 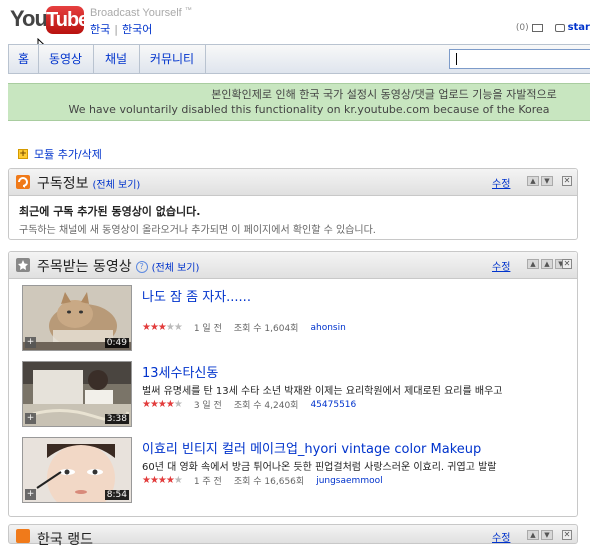 I want to click on module-header: 구독정보 (전체 보기) 수정 ▲ ▼ ✕, so click(x=293, y=182).